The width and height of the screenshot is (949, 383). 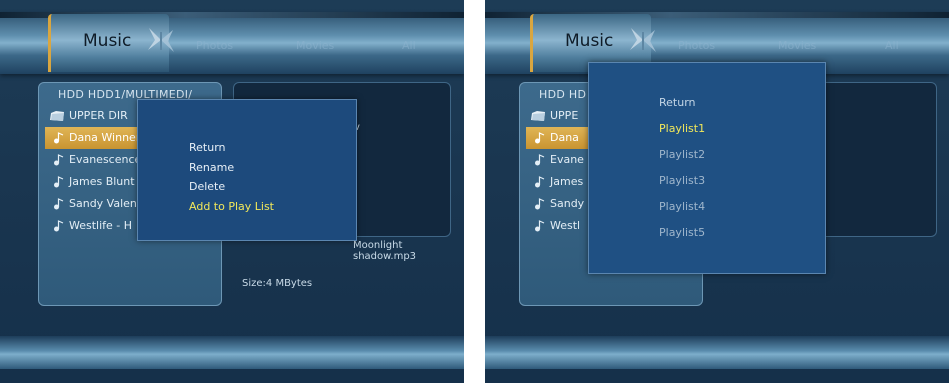 I want to click on list-item-label: Dana, so click(x=564, y=137).